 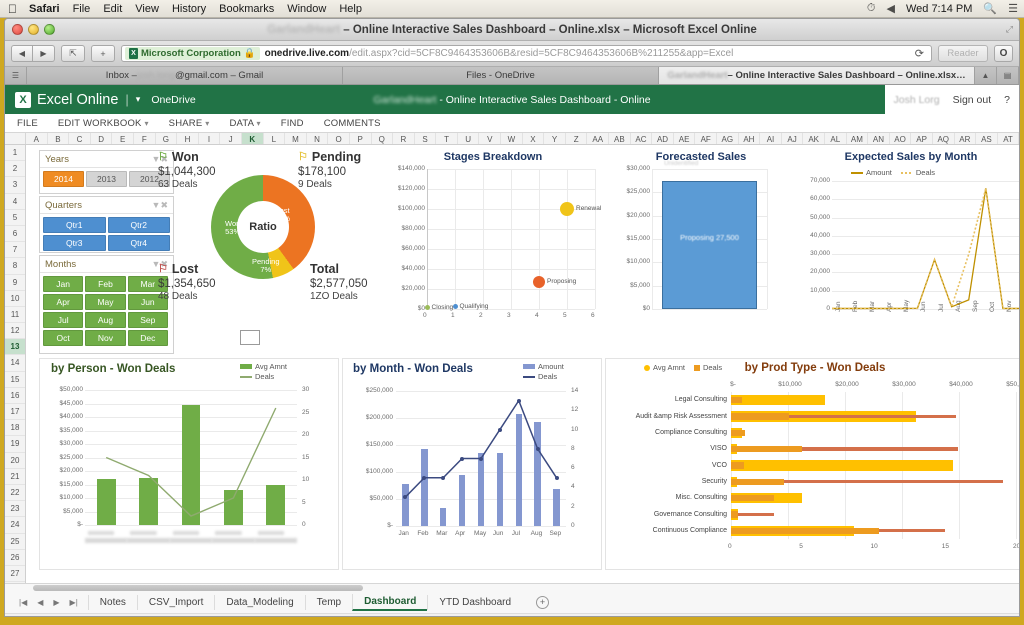 I want to click on column-header-n: N, so click(x=318, y=138).